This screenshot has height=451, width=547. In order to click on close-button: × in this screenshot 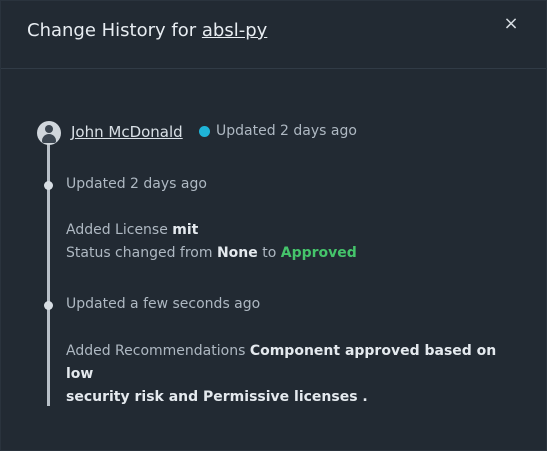, I will do `click(511, 24)`.